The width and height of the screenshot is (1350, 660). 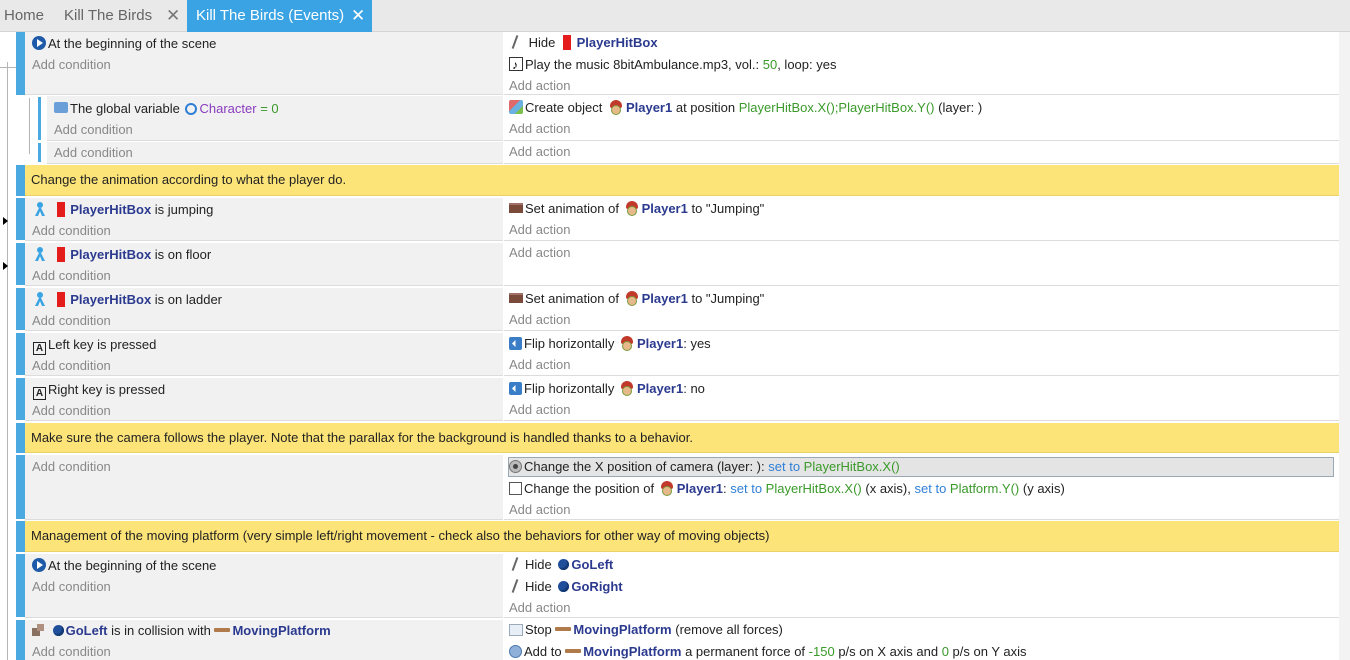 I want to click on action: Flip horizontally Player1: yes, so click(x=610, y=344).